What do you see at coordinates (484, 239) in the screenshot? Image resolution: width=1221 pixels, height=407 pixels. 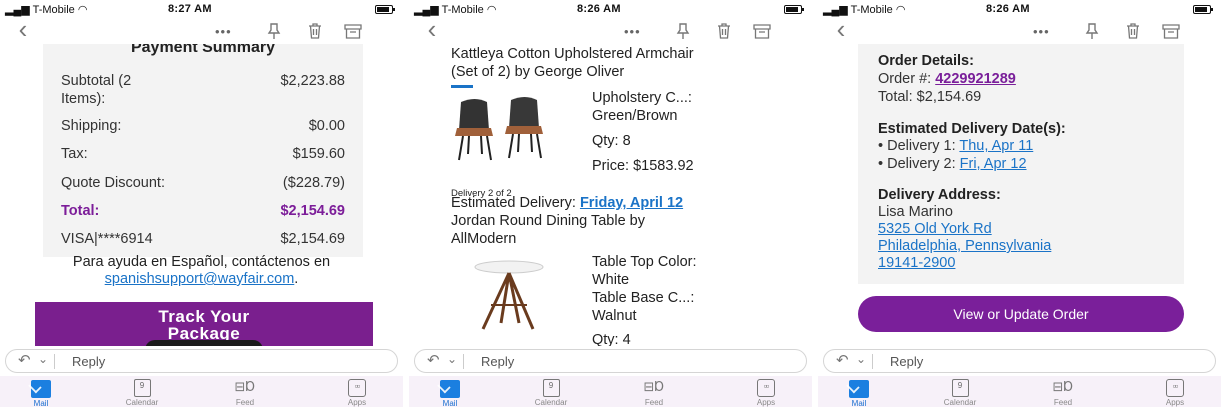 I see `item2-title-line2: AllModern` at bounding box center [484, 239].